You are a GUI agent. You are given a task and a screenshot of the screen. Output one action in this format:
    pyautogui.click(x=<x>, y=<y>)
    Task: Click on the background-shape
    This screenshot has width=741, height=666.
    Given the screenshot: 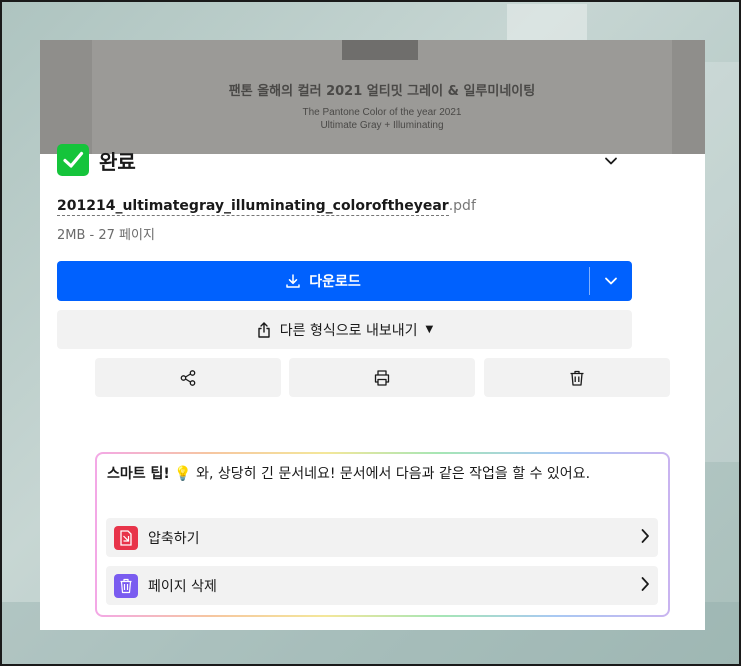 What is the action you would take?
    pyautogui.click(x=720, y=262)
    